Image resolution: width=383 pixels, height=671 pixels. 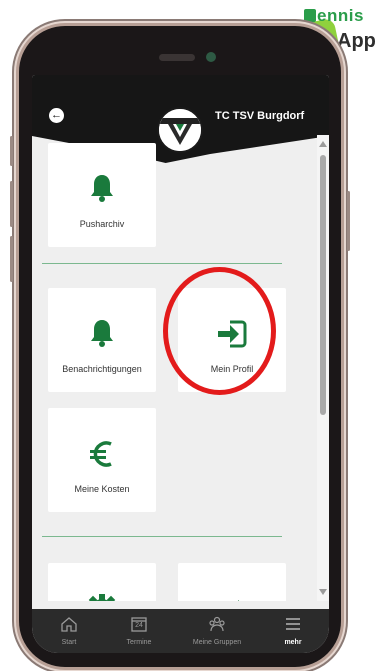 What do you see at coordinates (348, 221) in the screenshot?
I see `phone-power-button` at bounding box center [348, 221].